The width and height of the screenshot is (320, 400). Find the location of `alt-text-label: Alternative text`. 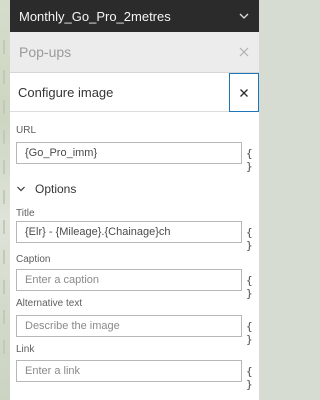

alt-text-label: Alternative text is located at coordinates (49, 303).